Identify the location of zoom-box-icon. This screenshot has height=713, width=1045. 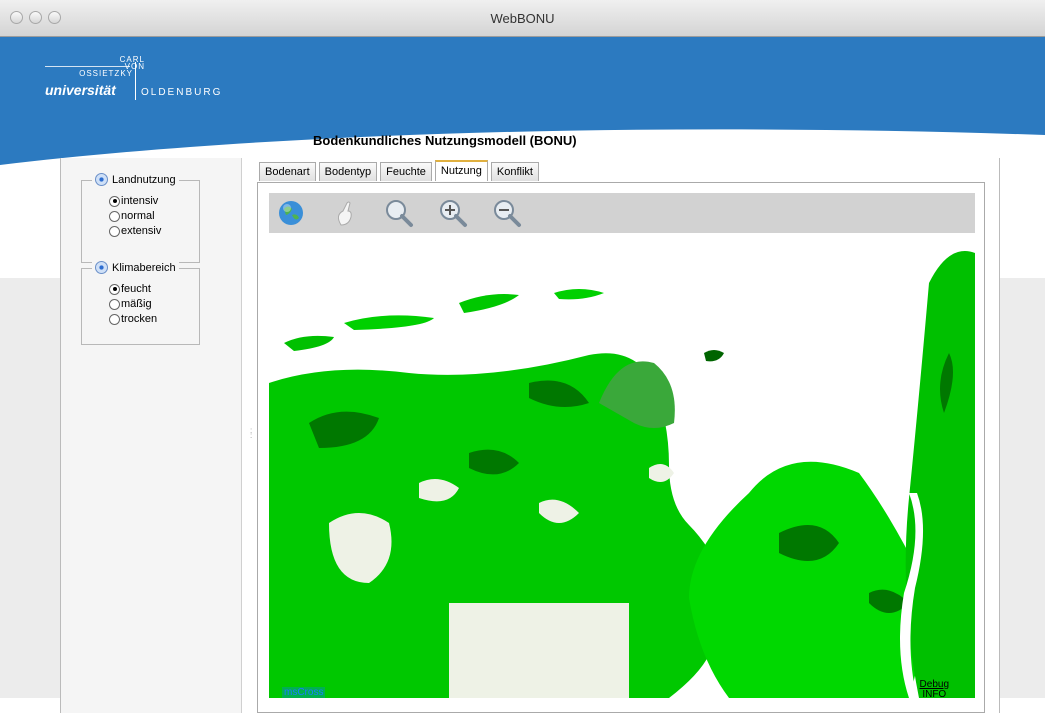
(399, 213).